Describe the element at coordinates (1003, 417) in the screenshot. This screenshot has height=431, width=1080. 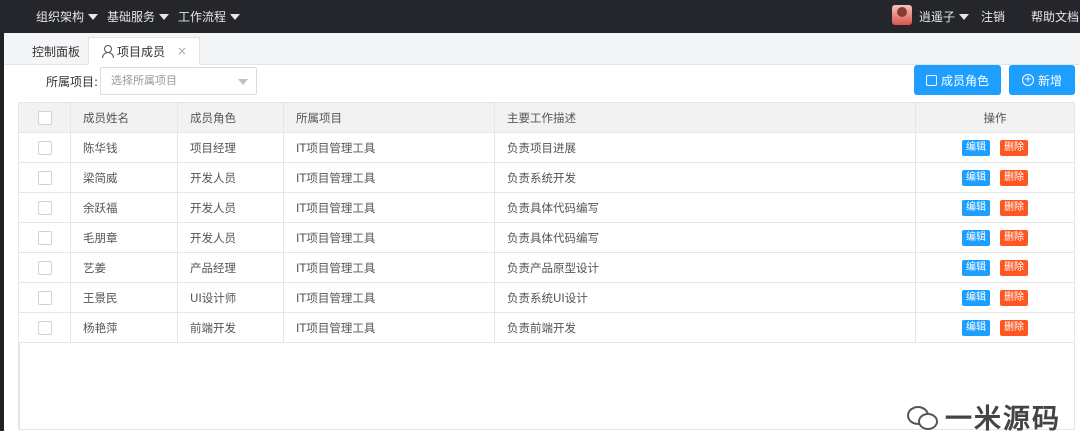
I see `watermark-text: 一米源码` at that location.